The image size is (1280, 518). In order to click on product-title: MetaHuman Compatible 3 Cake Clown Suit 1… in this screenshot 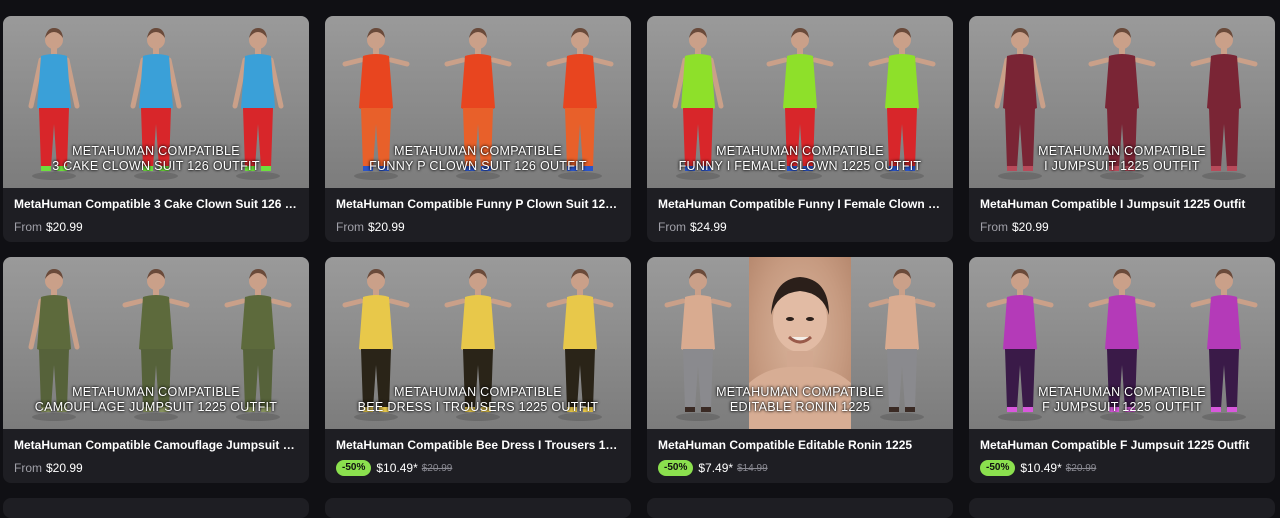, I will do `click(156, 204)`.